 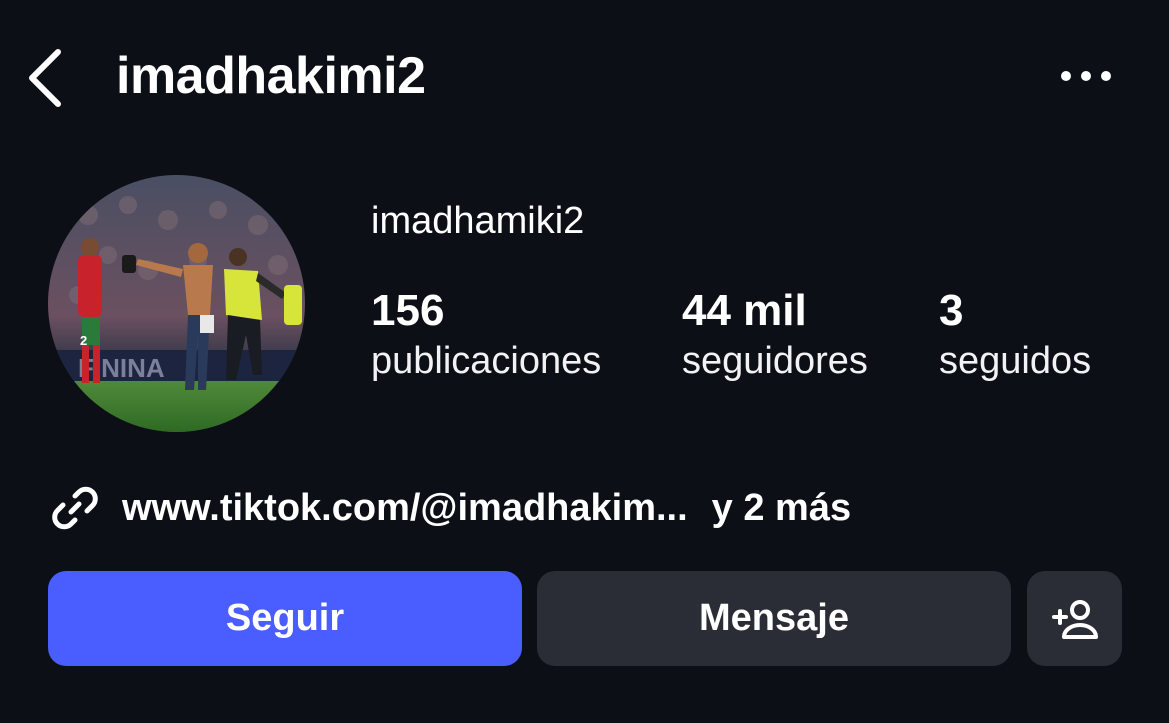 What do you see at coordinates (744, 310) in the screenshot?
I see `stat-followers-value: 44 mil` at bounding box center [744, 310].